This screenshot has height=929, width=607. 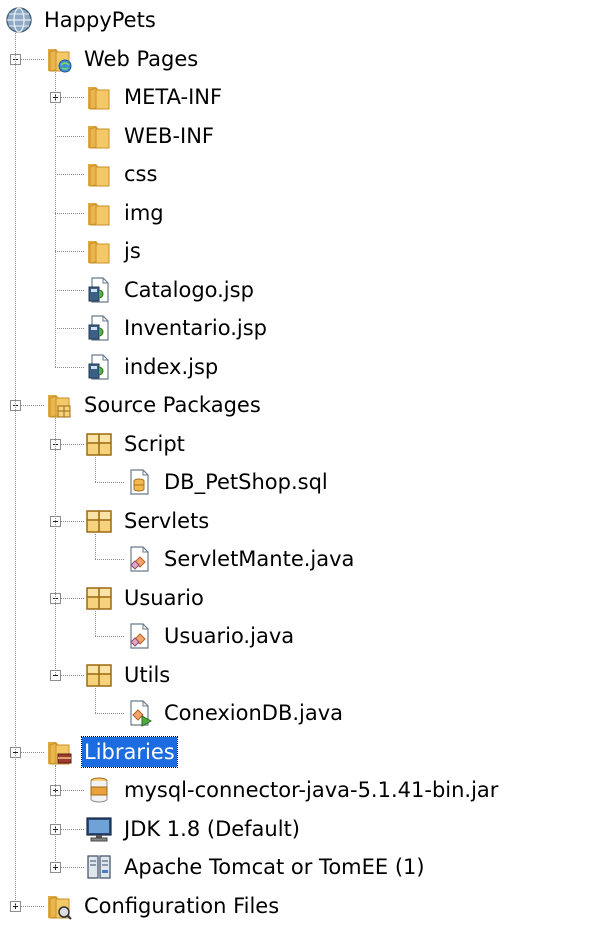 I want to click on tree-node-label: ServletMante.java, so click(x=259, y=559).